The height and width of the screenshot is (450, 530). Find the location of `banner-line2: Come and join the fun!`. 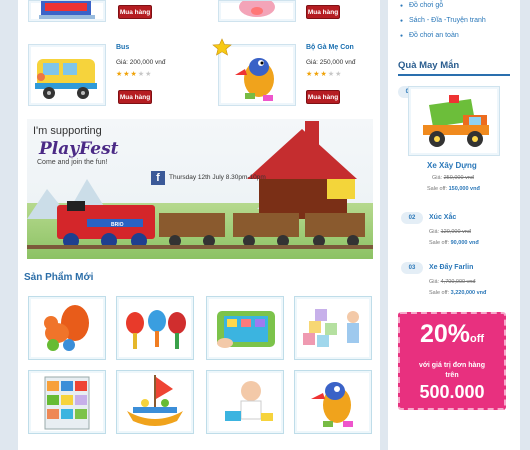

banner-line2: Come and join the fun! is located at coordinates (72, 162).